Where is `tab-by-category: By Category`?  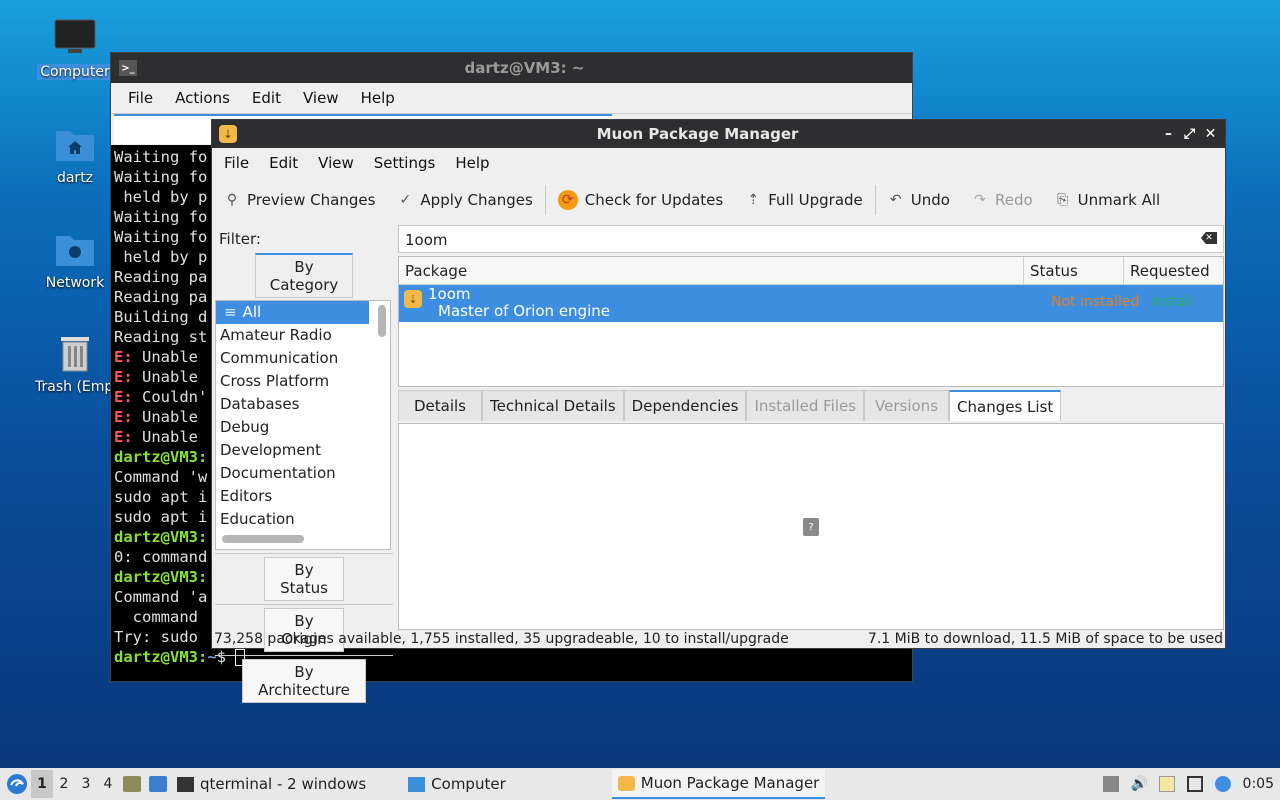 tab-by-category: By Category is located at coordinates (304, 275).